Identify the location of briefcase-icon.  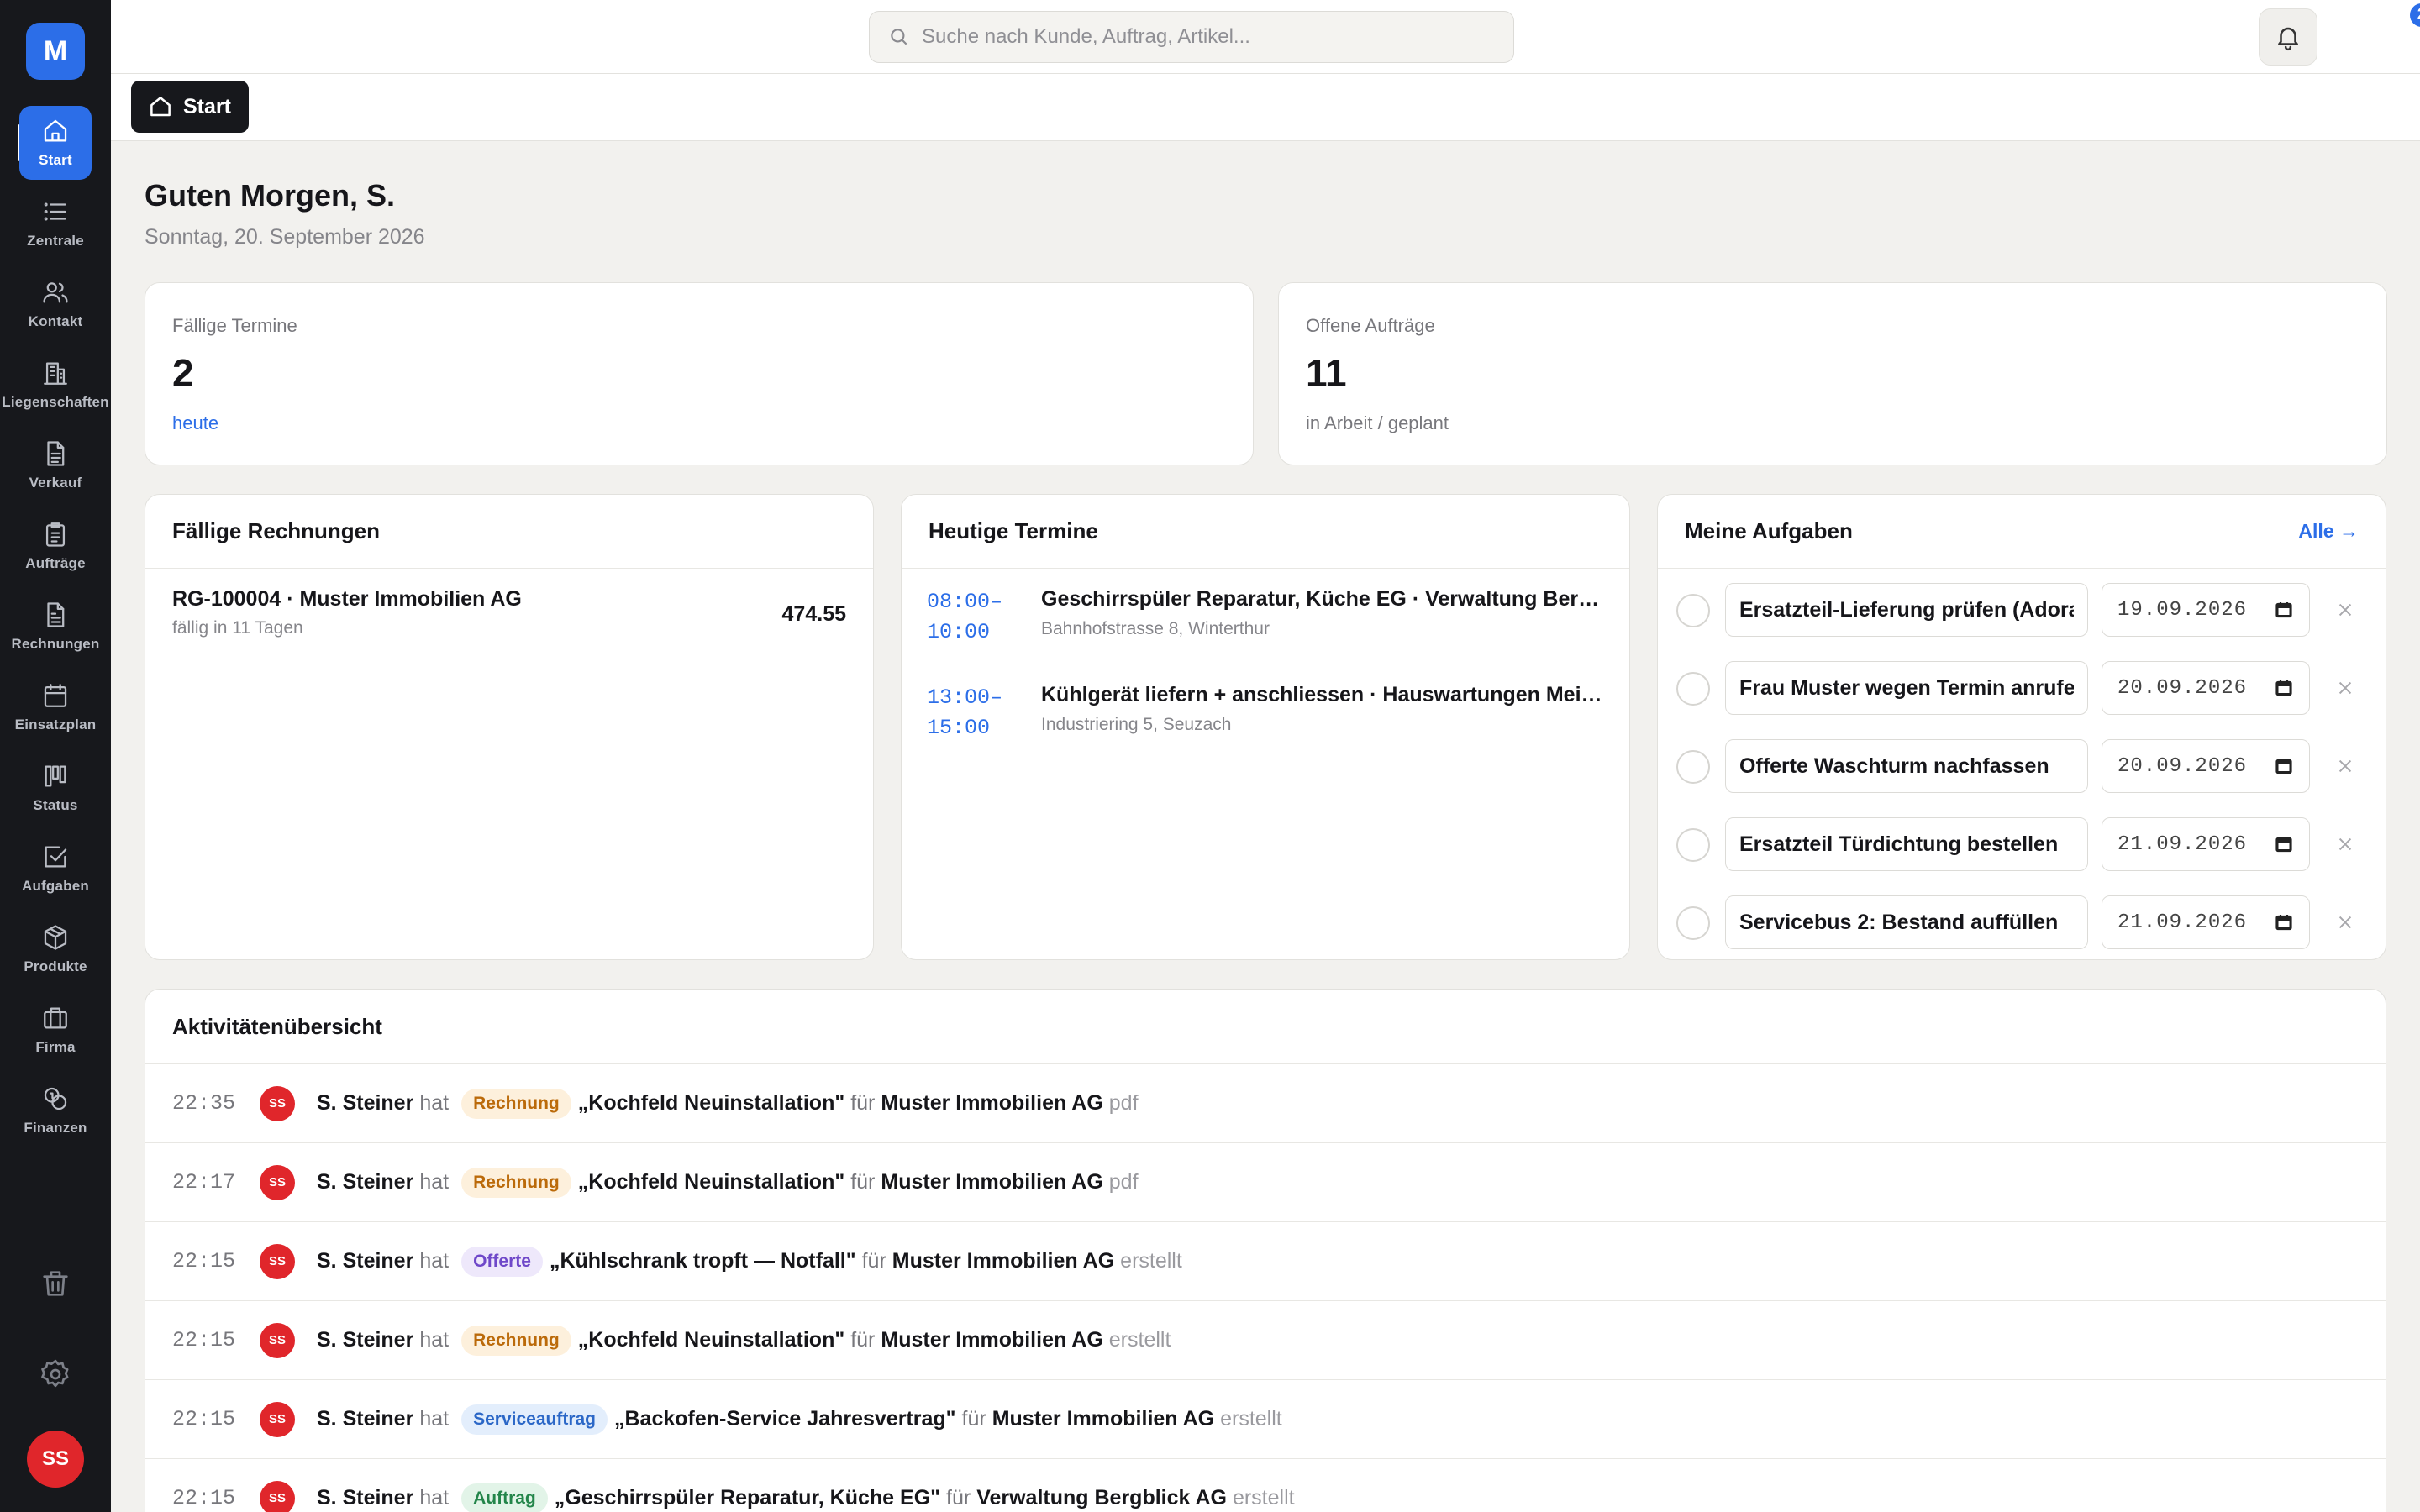
(55, 1018).